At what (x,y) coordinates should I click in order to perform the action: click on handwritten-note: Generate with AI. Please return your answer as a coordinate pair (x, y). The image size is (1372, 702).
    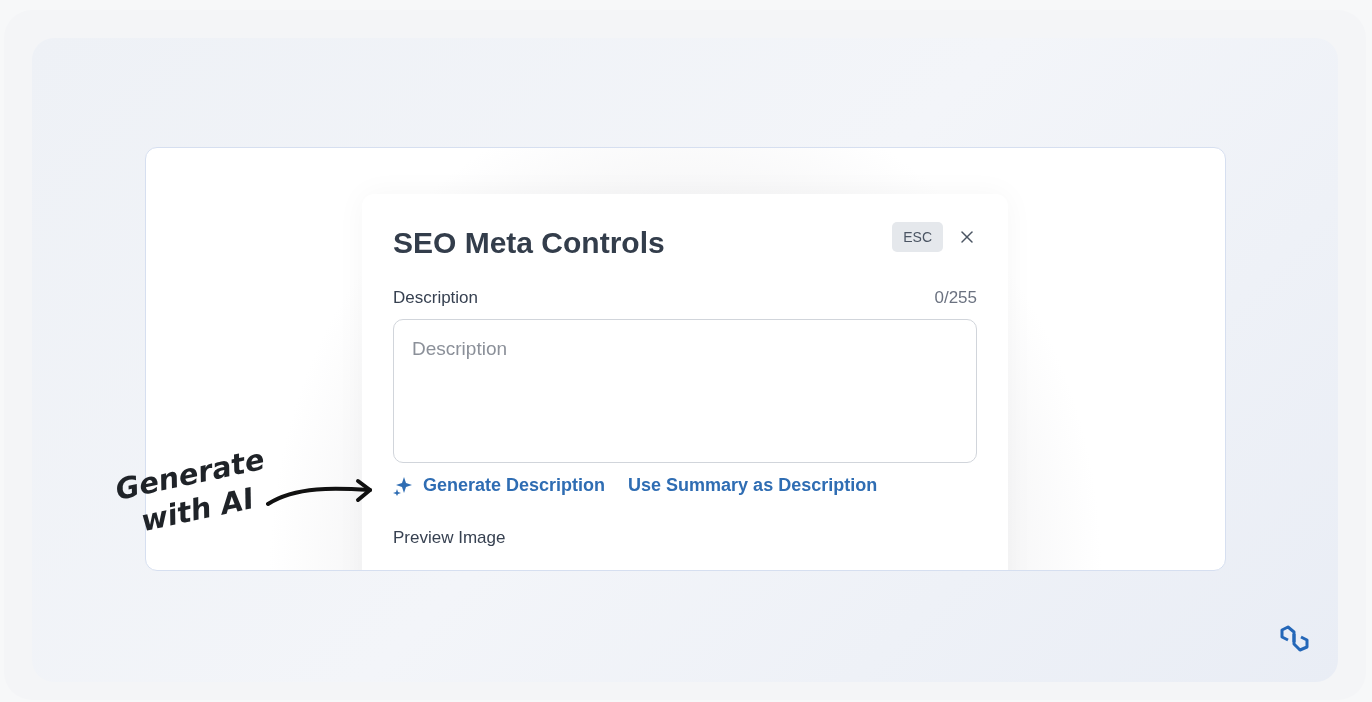
    Looking at the image, I should click on (190, 491).